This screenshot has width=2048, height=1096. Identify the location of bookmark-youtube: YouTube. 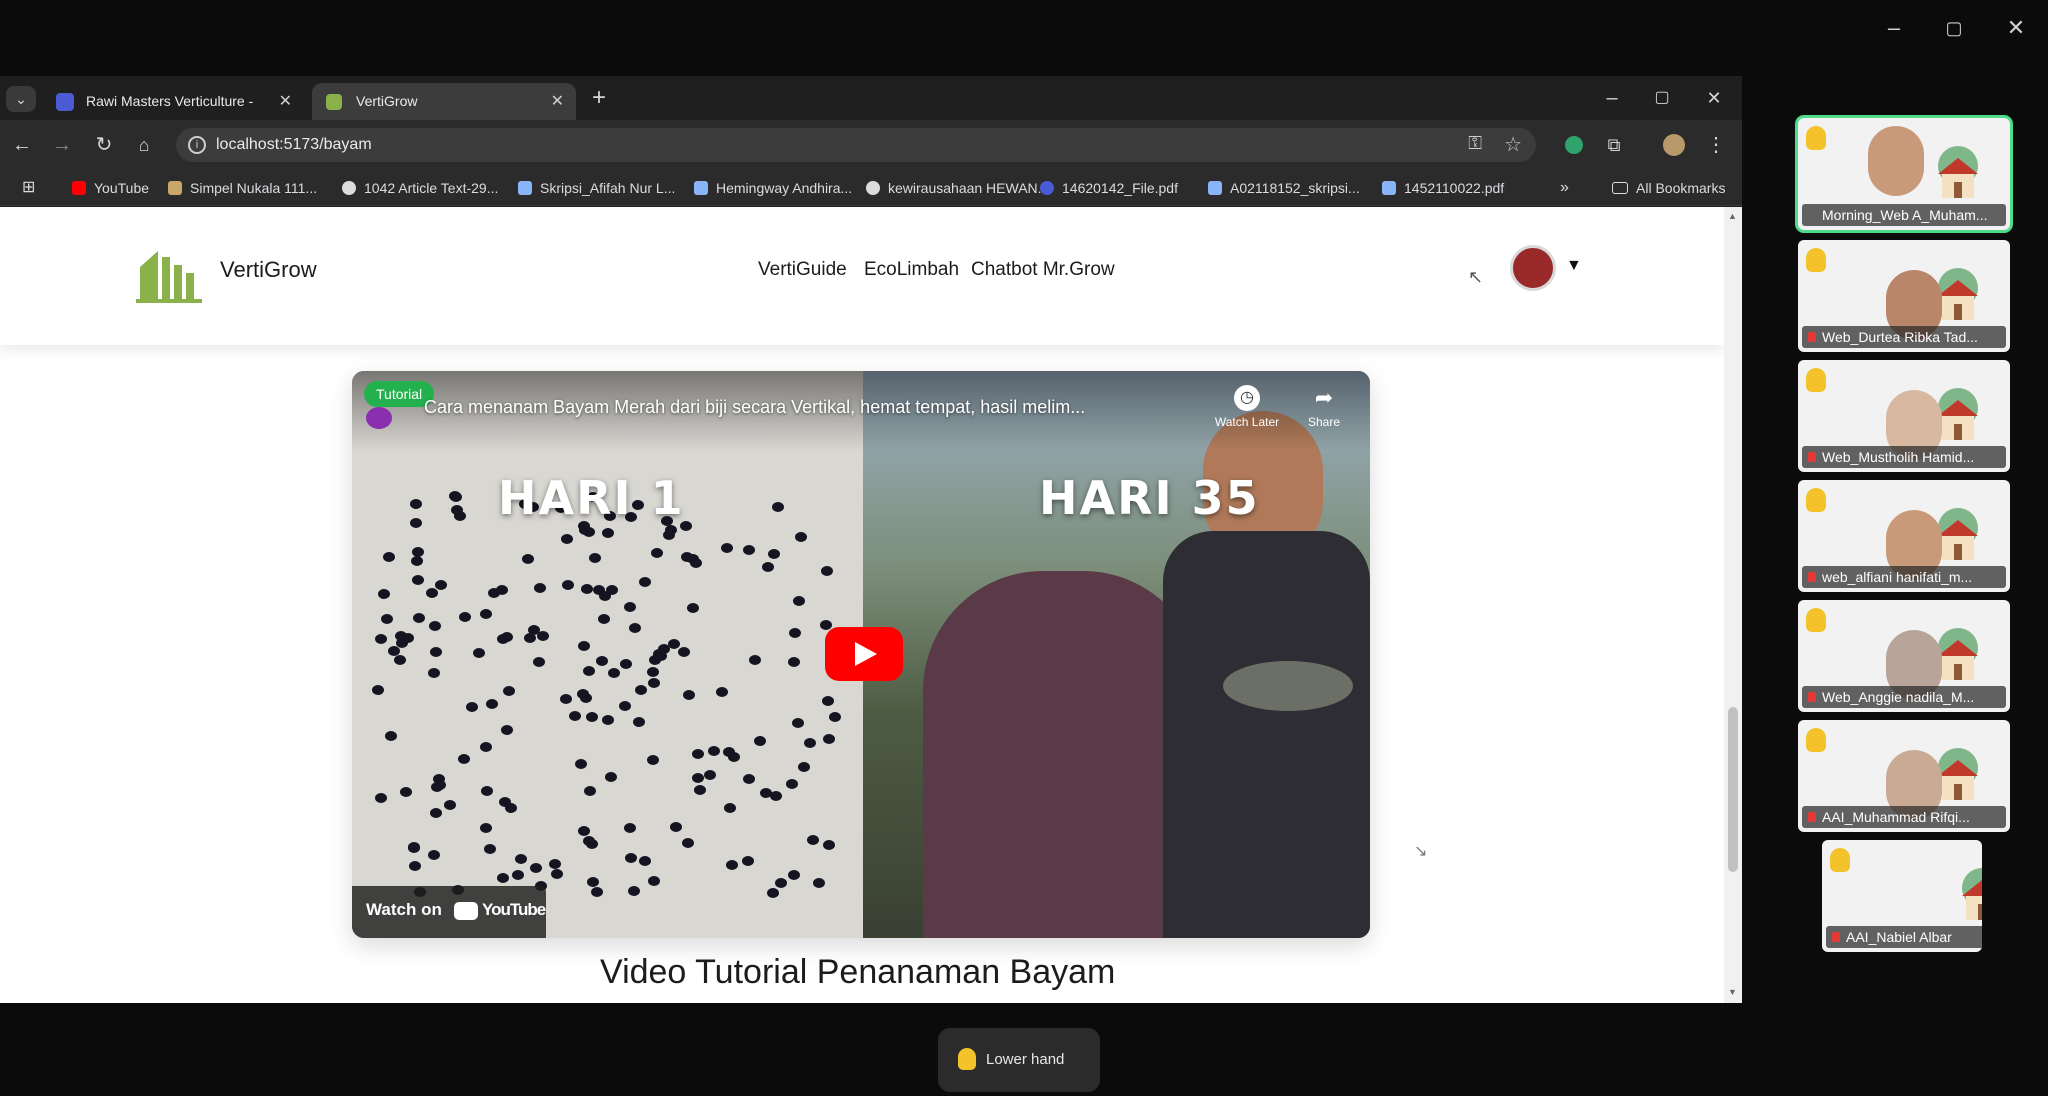
(110, 188).